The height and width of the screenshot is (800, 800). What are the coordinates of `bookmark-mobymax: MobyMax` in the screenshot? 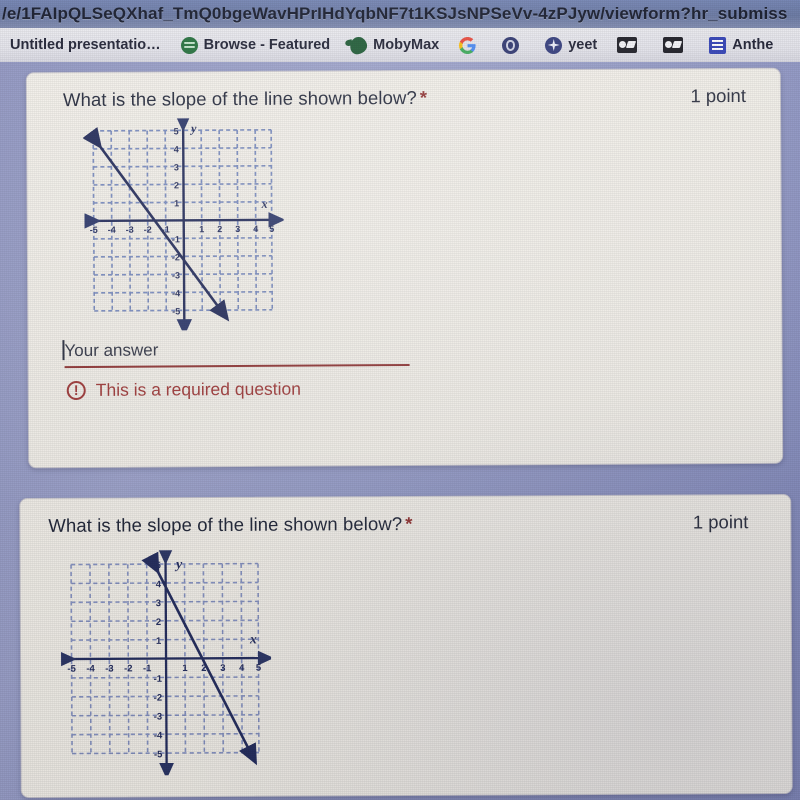 It's located at (394, 45).